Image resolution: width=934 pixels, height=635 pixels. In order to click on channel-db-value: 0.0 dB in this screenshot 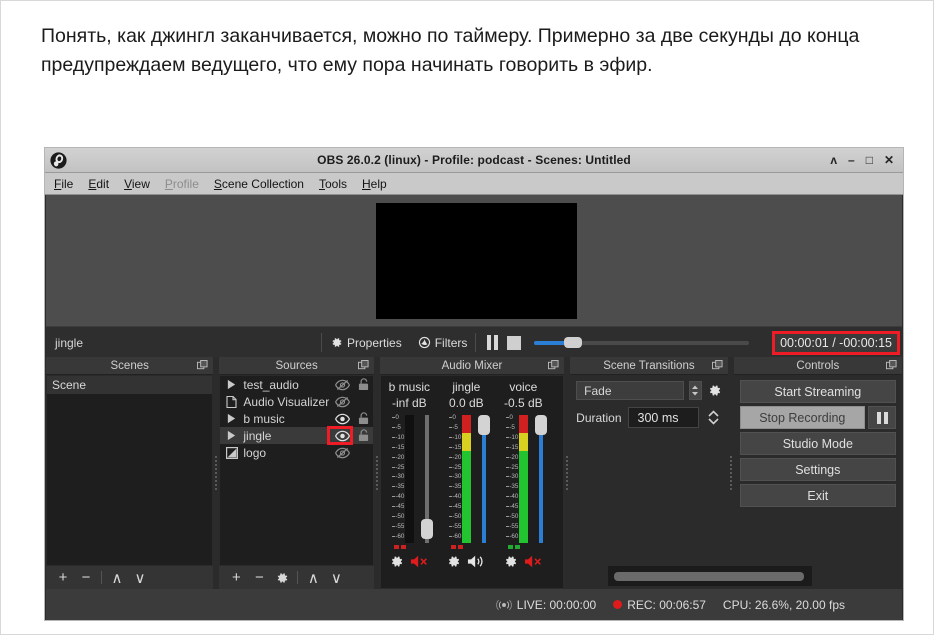, I will do `click(466, 403)`.